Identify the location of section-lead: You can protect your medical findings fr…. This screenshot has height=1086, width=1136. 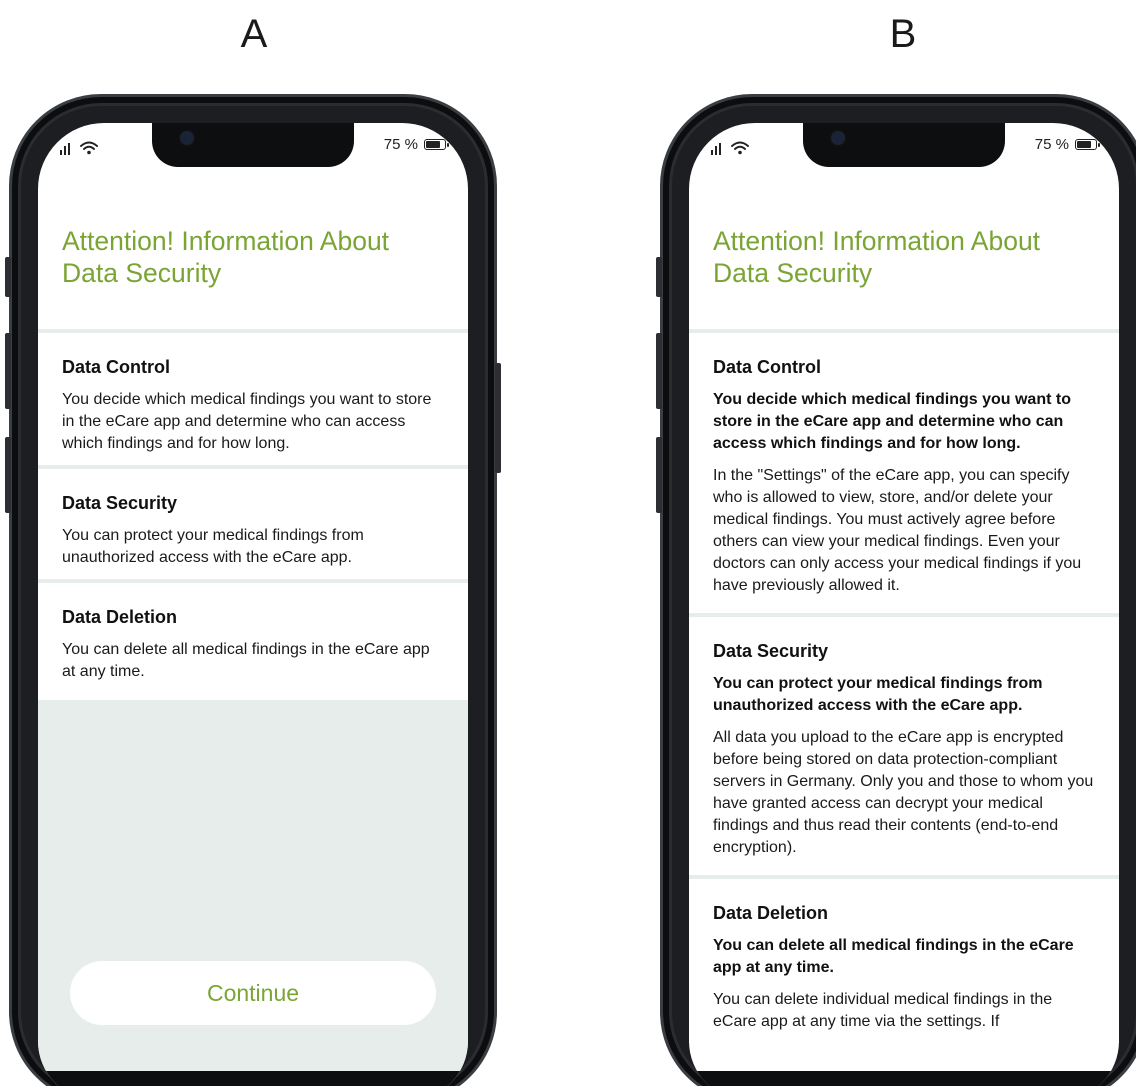
(878, 694).